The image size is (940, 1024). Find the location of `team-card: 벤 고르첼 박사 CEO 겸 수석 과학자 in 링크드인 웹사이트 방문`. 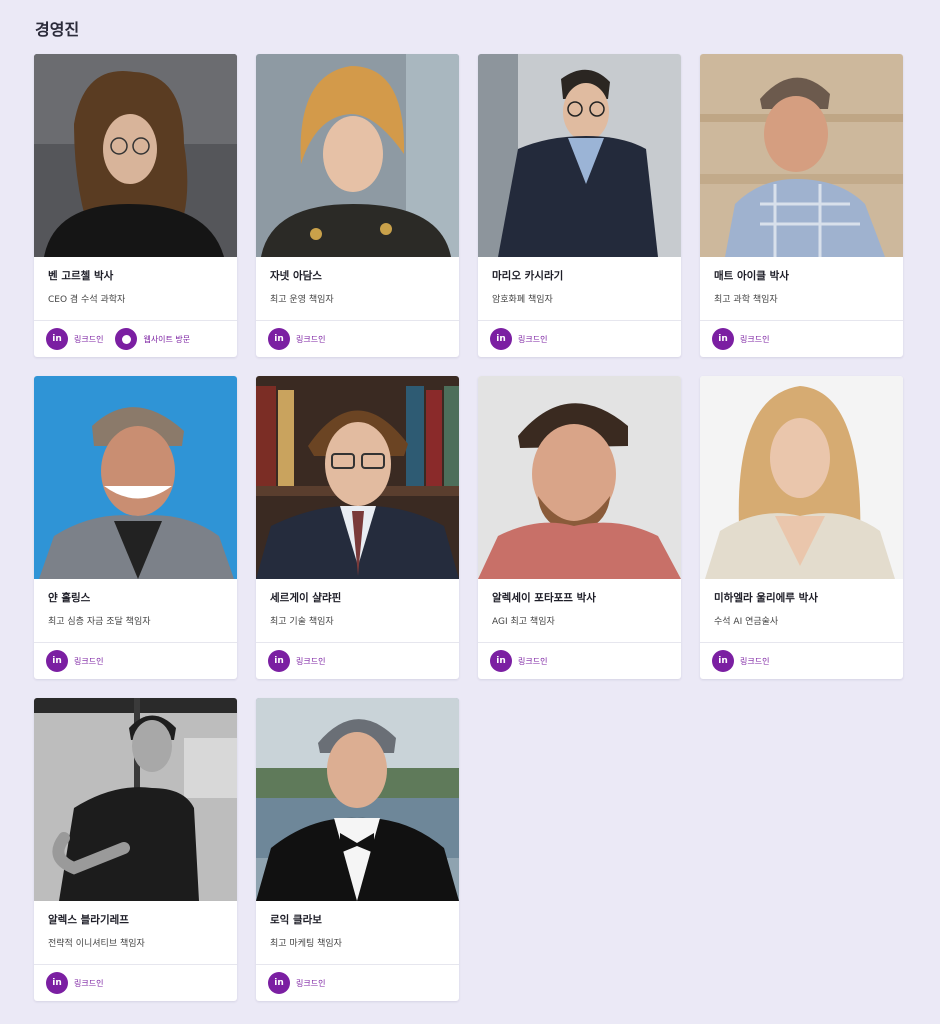

team-card: 벤 고르첼 박사 CEO 겸 수석 과학자 in 링크드인 웹사이트 방문 is located at coordinates (135, 205).